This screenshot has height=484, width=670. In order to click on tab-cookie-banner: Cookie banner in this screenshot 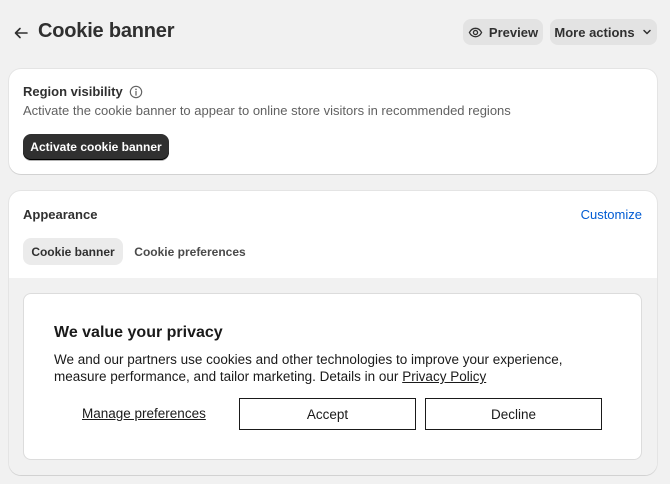, I will do `click(73, 251)`.